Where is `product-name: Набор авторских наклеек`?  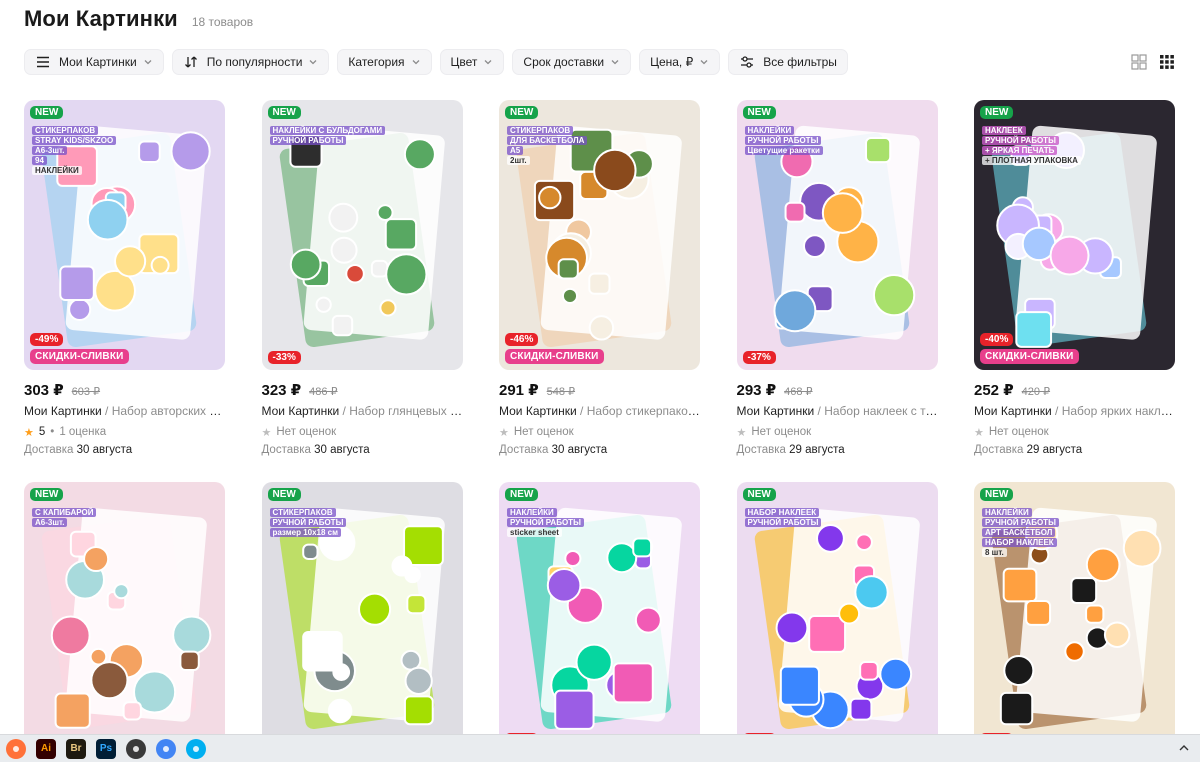
product-name: Набор авторских наклеек is located at coordinates (168, 411).